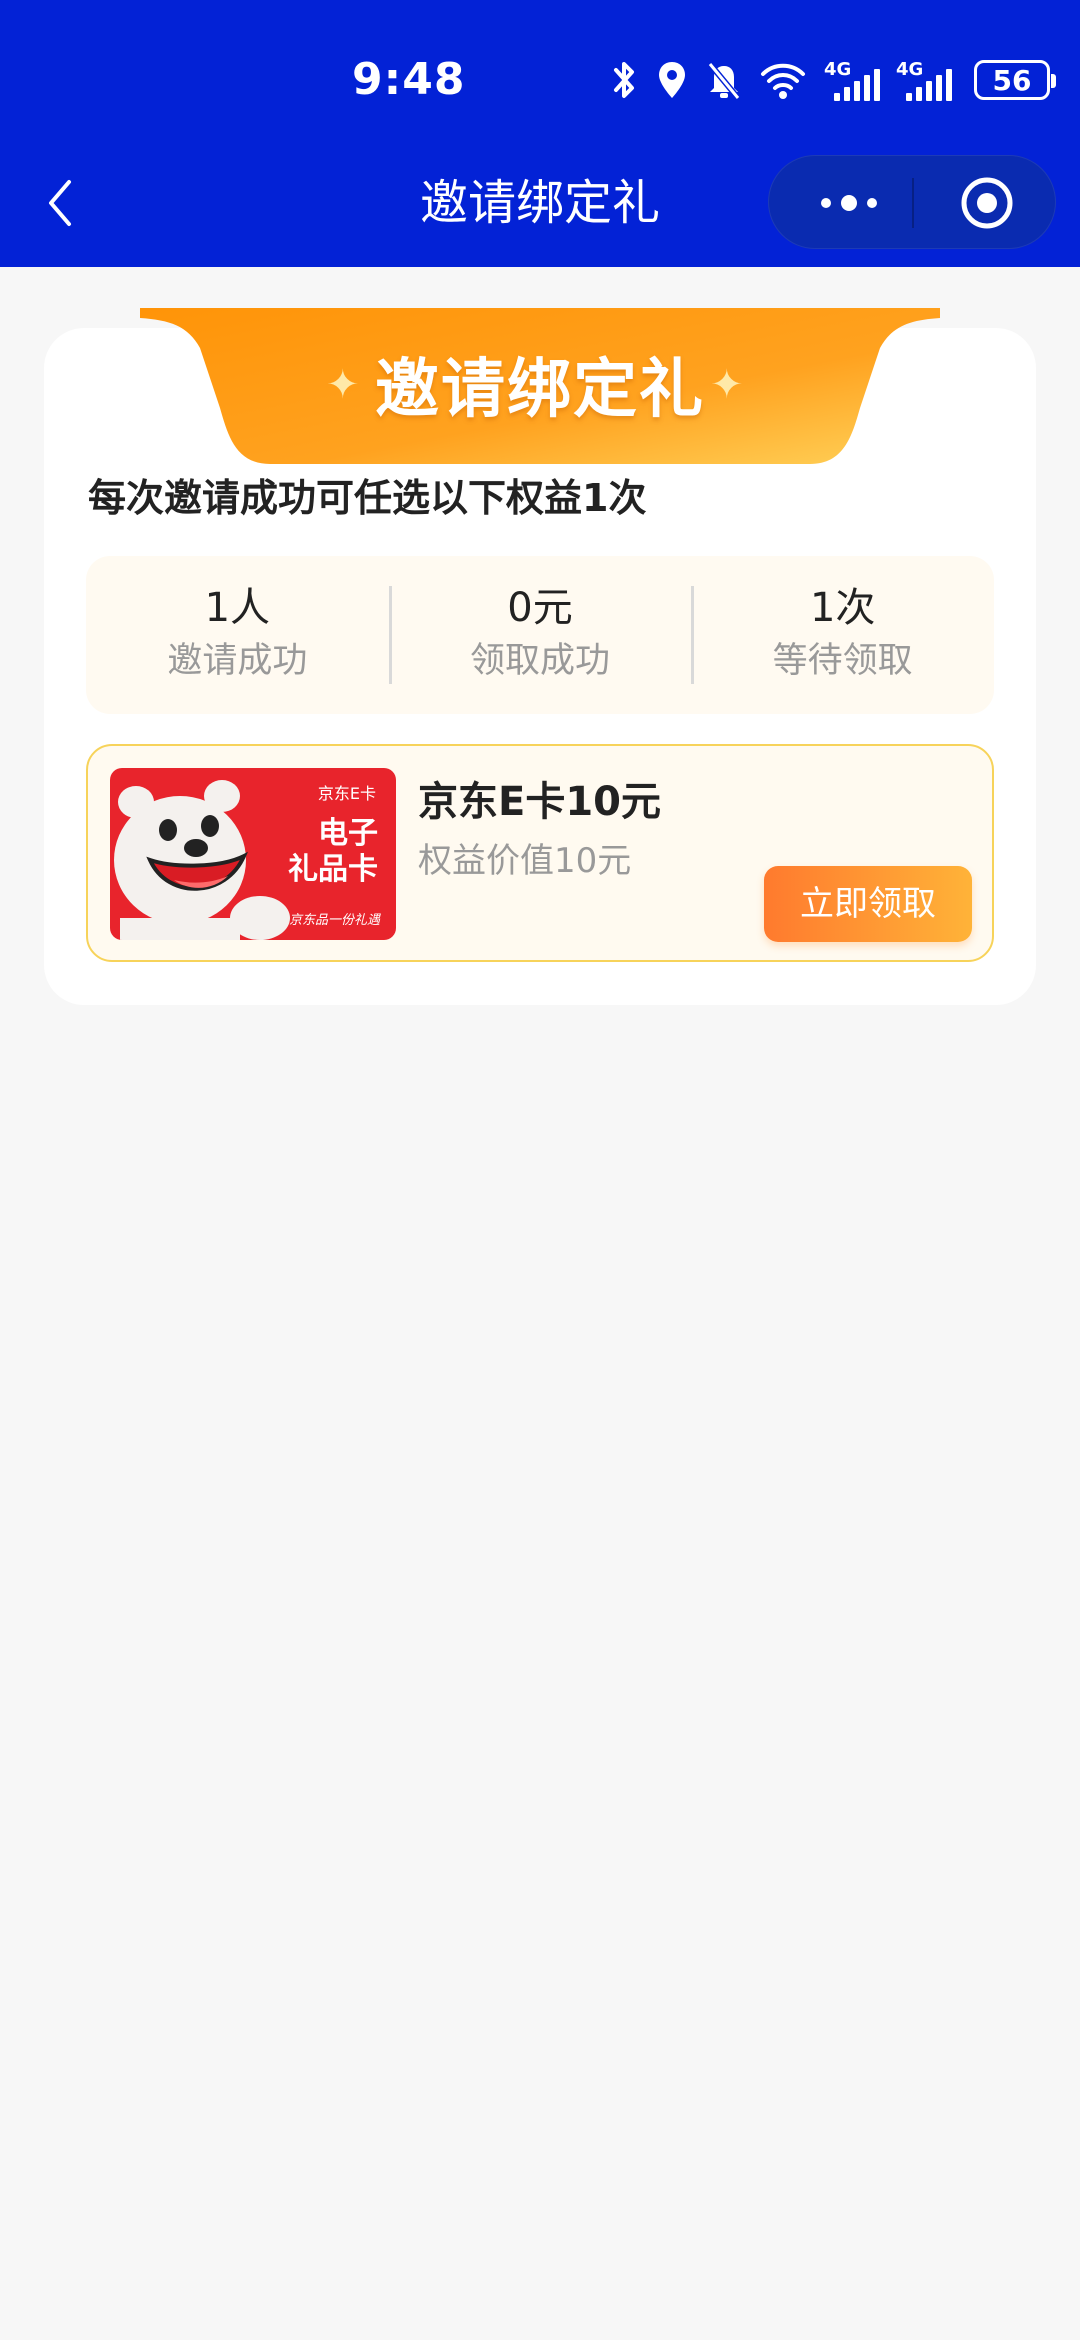 This screenshot has height=2340, width=1080. I want to click on stat-label: 等待领取, so click(842, 661).